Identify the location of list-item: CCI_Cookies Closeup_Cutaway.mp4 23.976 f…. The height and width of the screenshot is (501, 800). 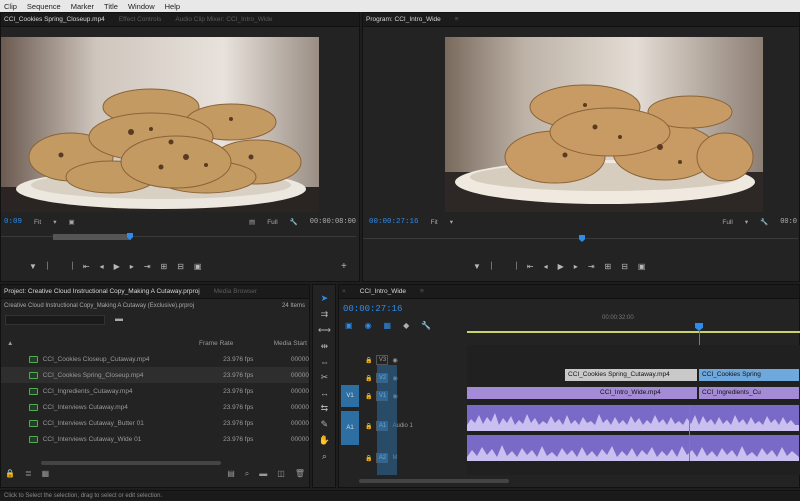
(155, 359).